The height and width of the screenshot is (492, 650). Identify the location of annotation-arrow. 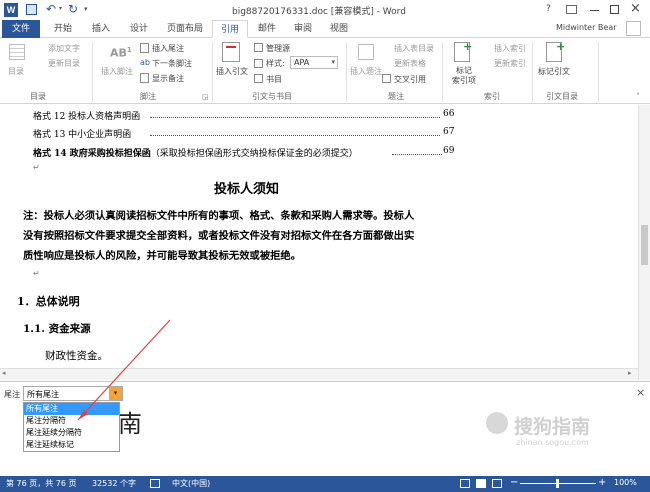
(124, 370).